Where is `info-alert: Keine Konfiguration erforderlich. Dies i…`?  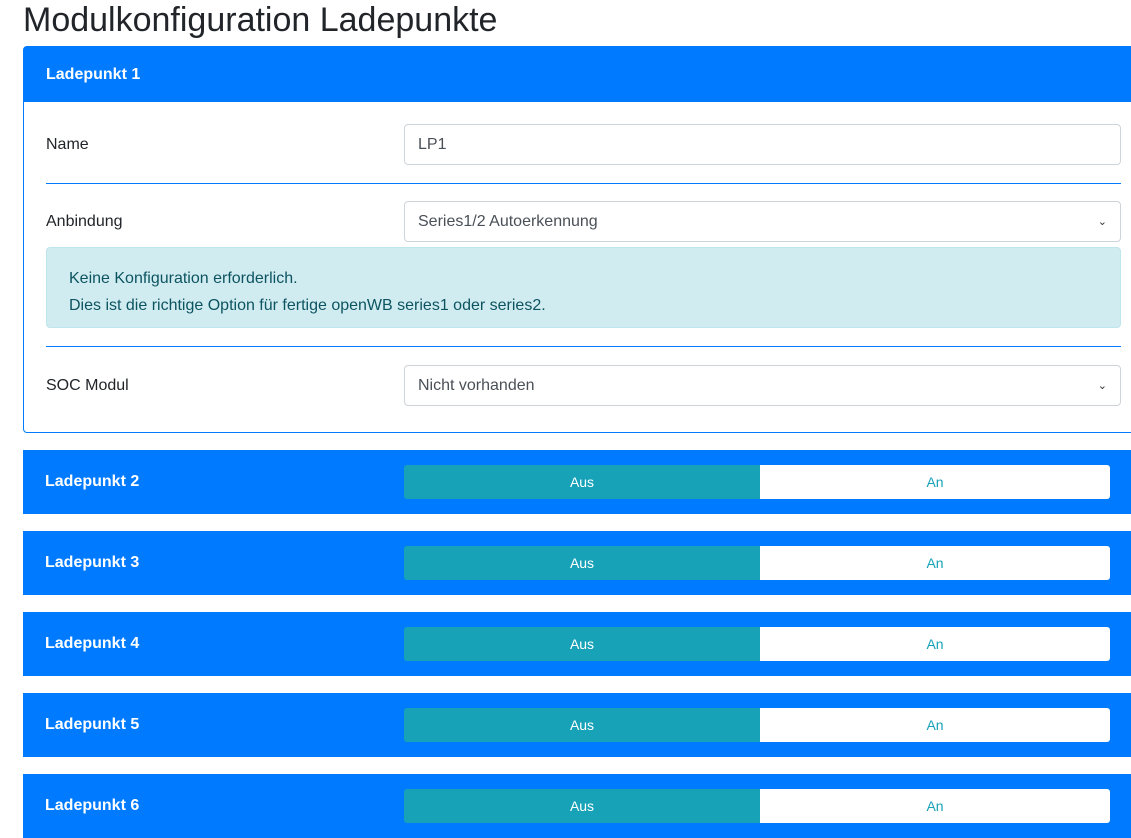 info-alert: Keine Konfiguration erforderlich. Dies i… is located at coordinates (583, 287).